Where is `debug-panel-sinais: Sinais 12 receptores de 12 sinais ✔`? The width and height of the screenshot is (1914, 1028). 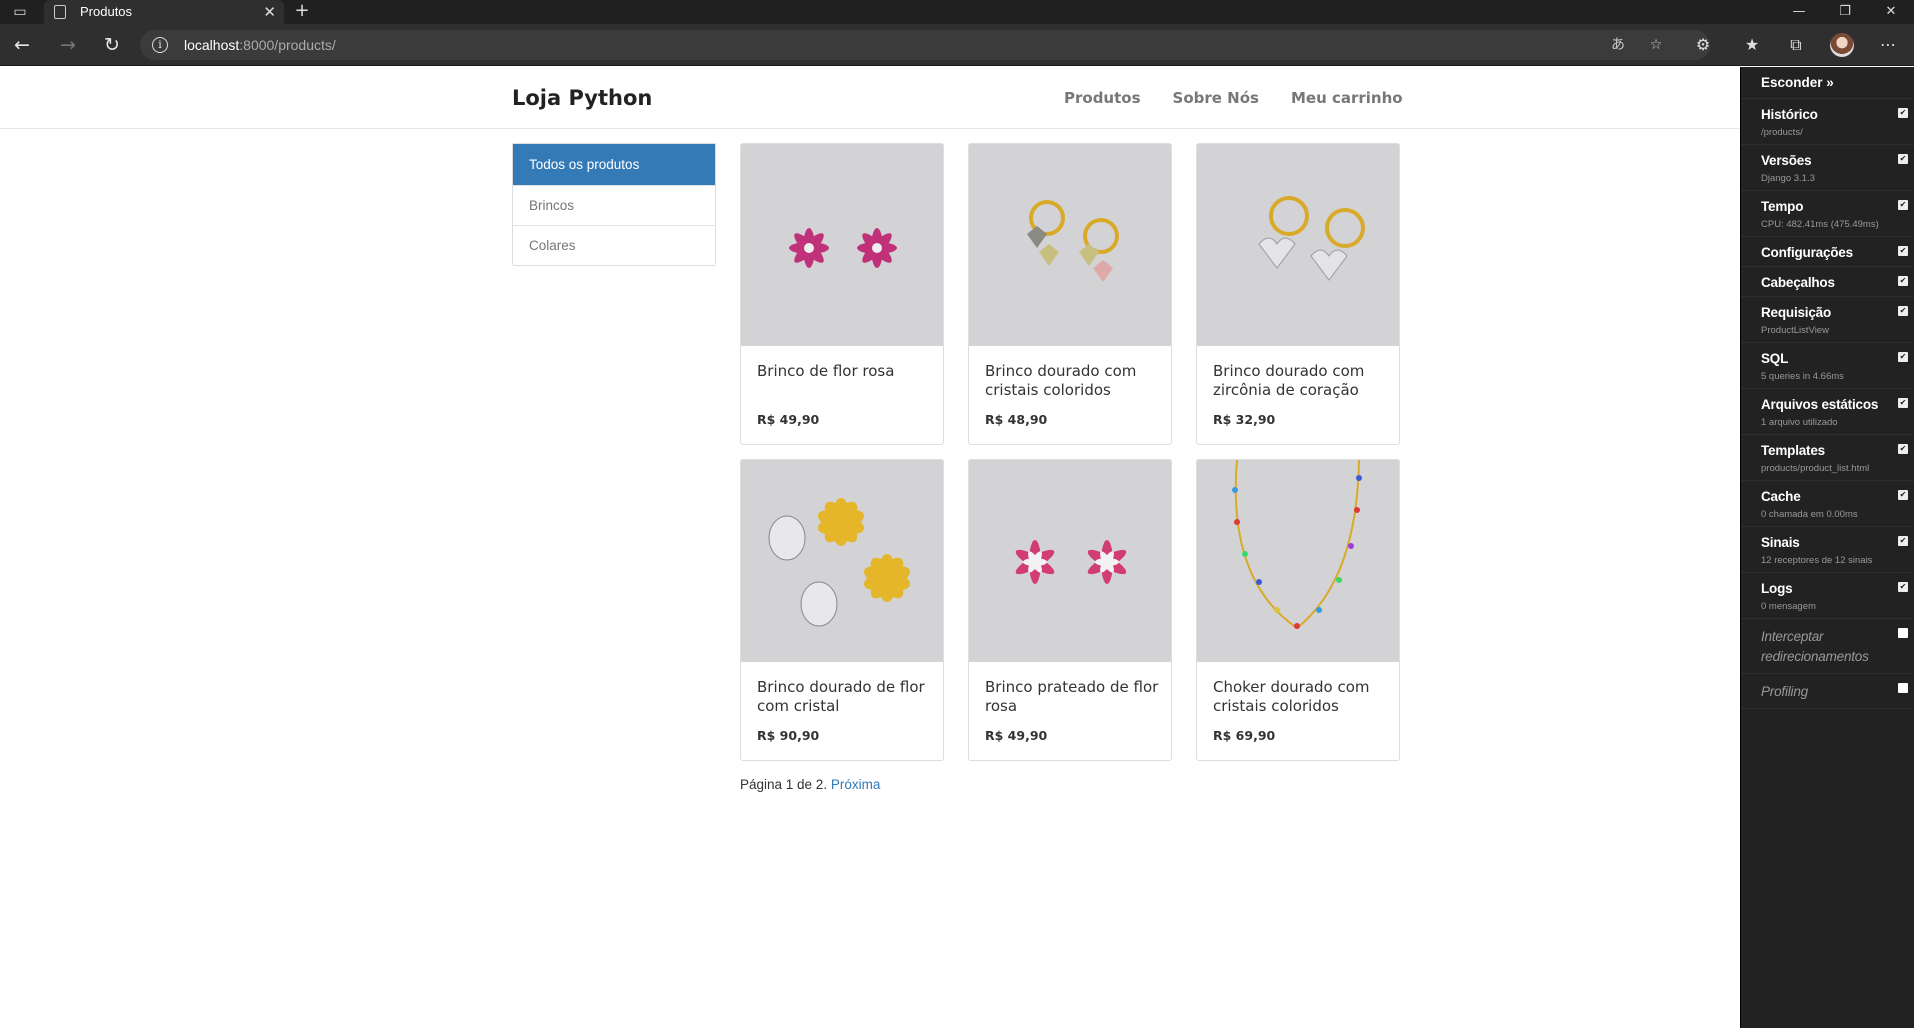
debug-panel-sinais: Sinais 12 receptores de 12 sinais ✔ is located at coordinates (1827, 550).